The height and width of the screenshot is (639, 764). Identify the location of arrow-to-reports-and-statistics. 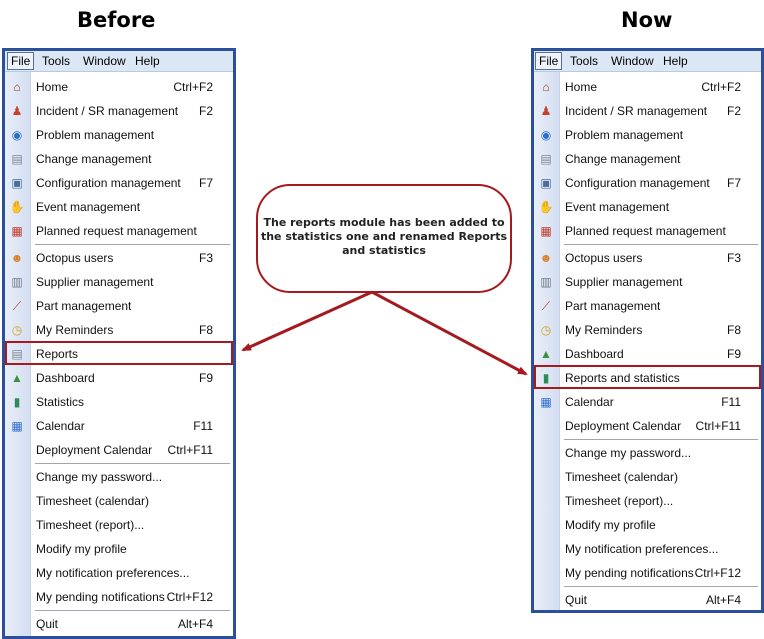
(449, 333).